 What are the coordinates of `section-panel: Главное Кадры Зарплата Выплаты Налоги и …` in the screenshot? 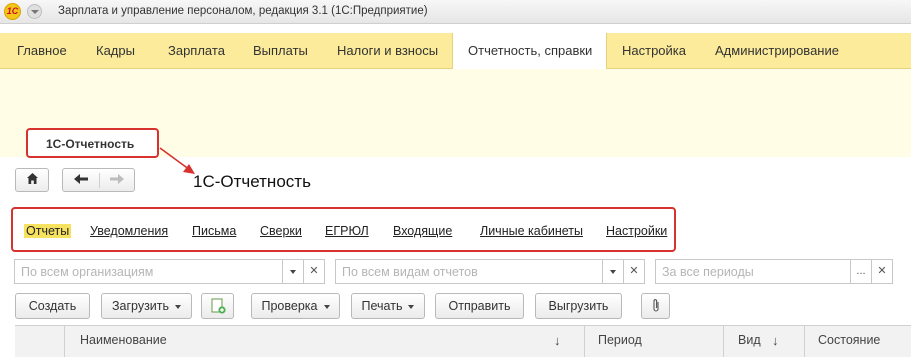 It's located at (455, 51).